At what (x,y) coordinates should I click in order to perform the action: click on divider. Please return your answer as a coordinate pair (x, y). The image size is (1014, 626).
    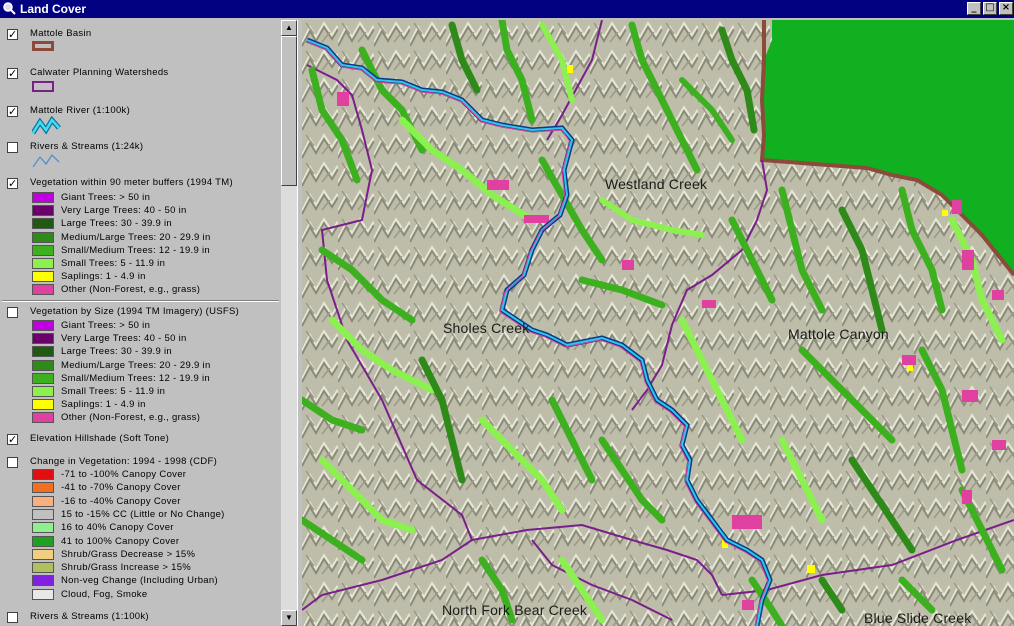
    Looking at the image, I should click on (140, 301).